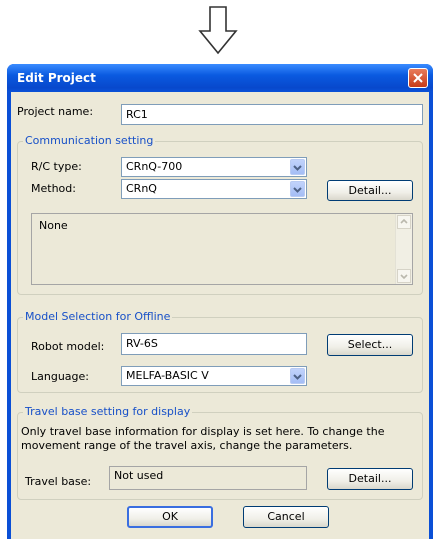 Image resolution: width=435 pixels, height=541 pixels. Describe the element at coordinates (214, 376) in the screenshot. I see `language-select: MELFA-BASIC V` at that location.